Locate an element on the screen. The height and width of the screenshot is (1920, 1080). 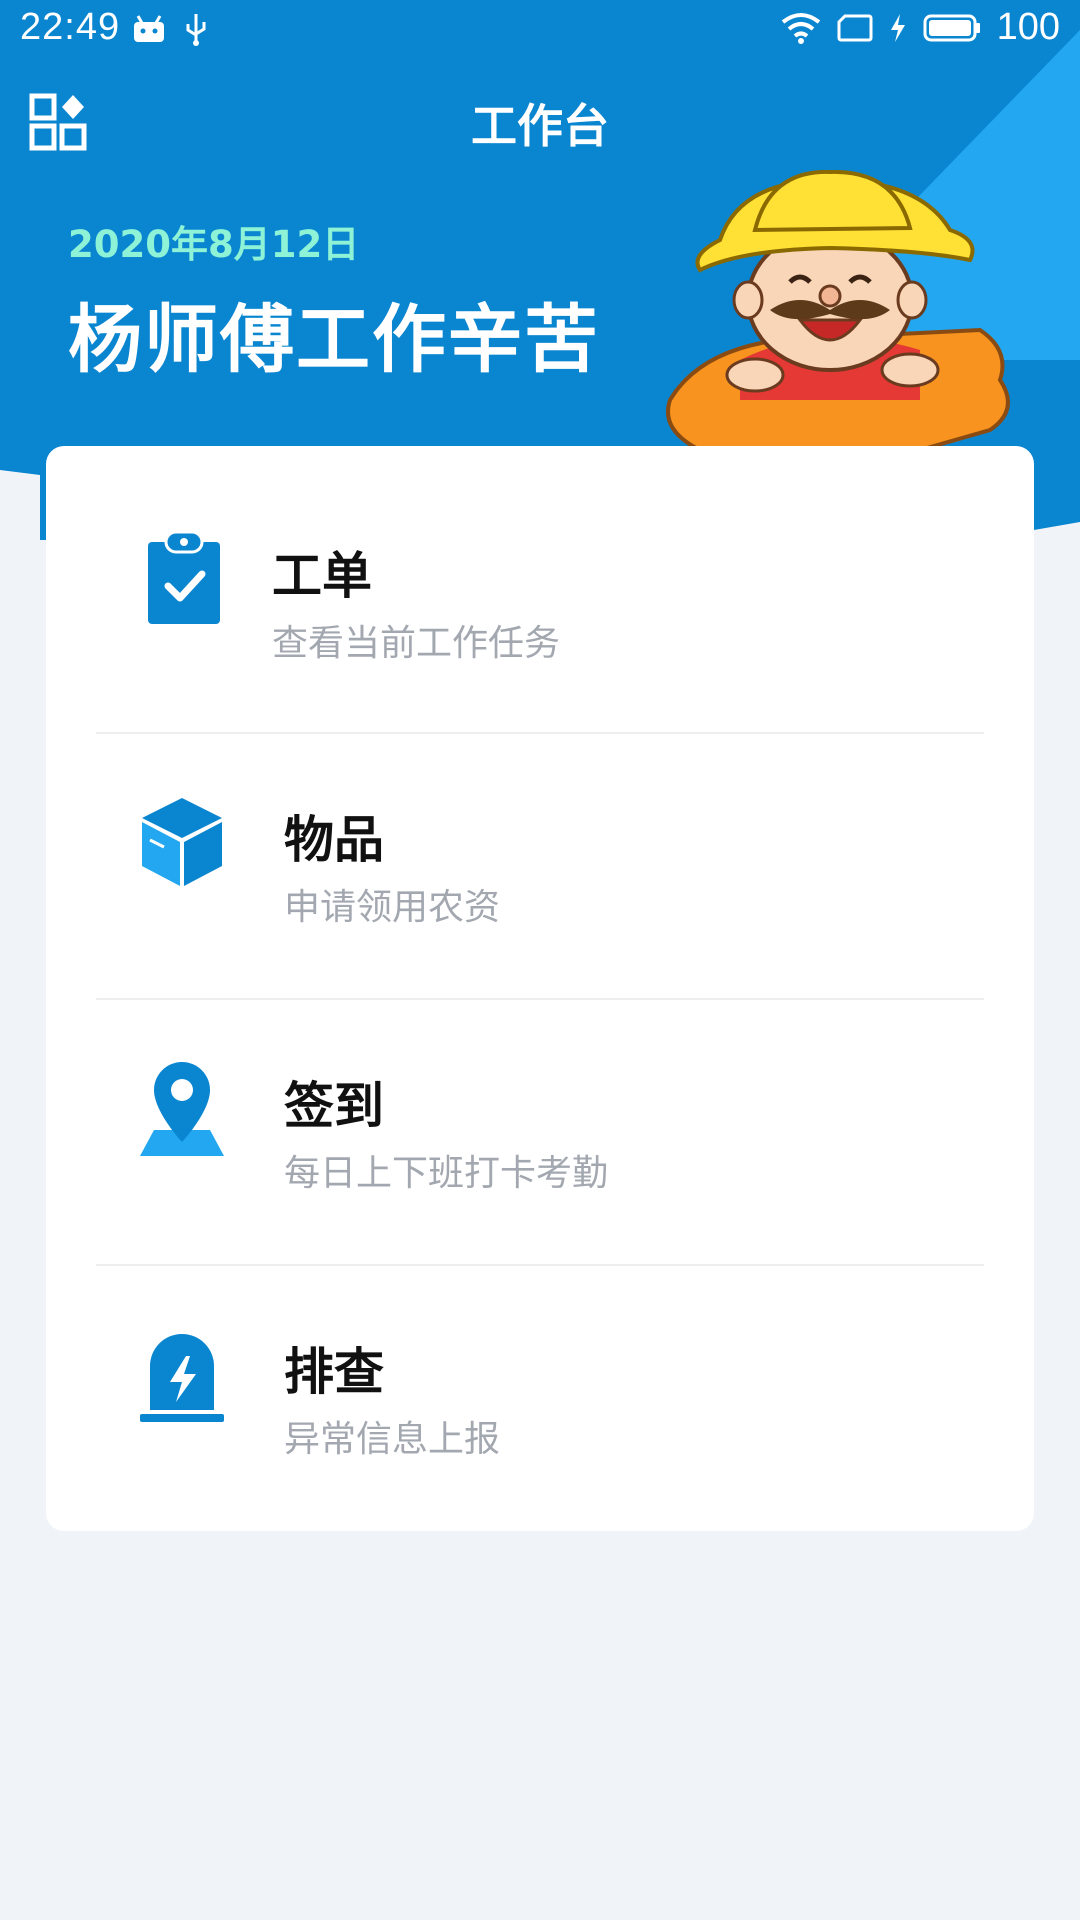
menu-item-title: 物品 is located at coordinates (334, 840).